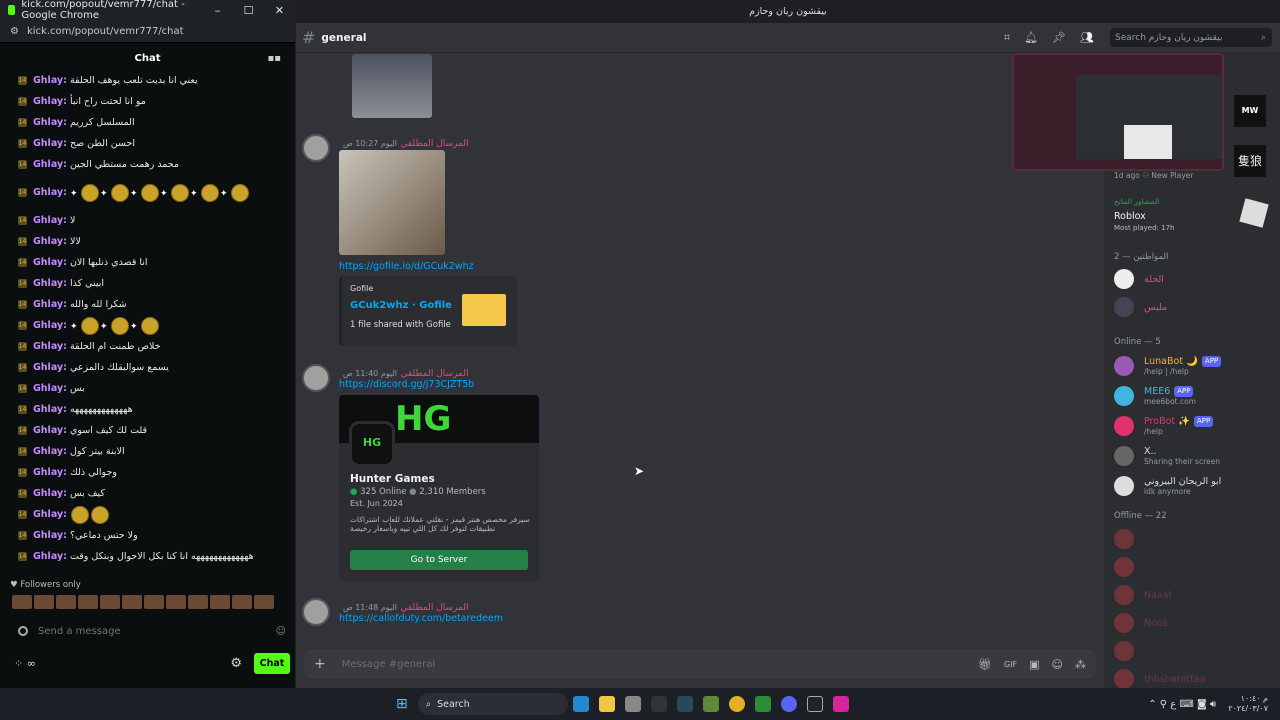  What do you see at coordinates (736, 704) in the screenshot?
I see `chrome-icon` at bounding box center [736, 704].